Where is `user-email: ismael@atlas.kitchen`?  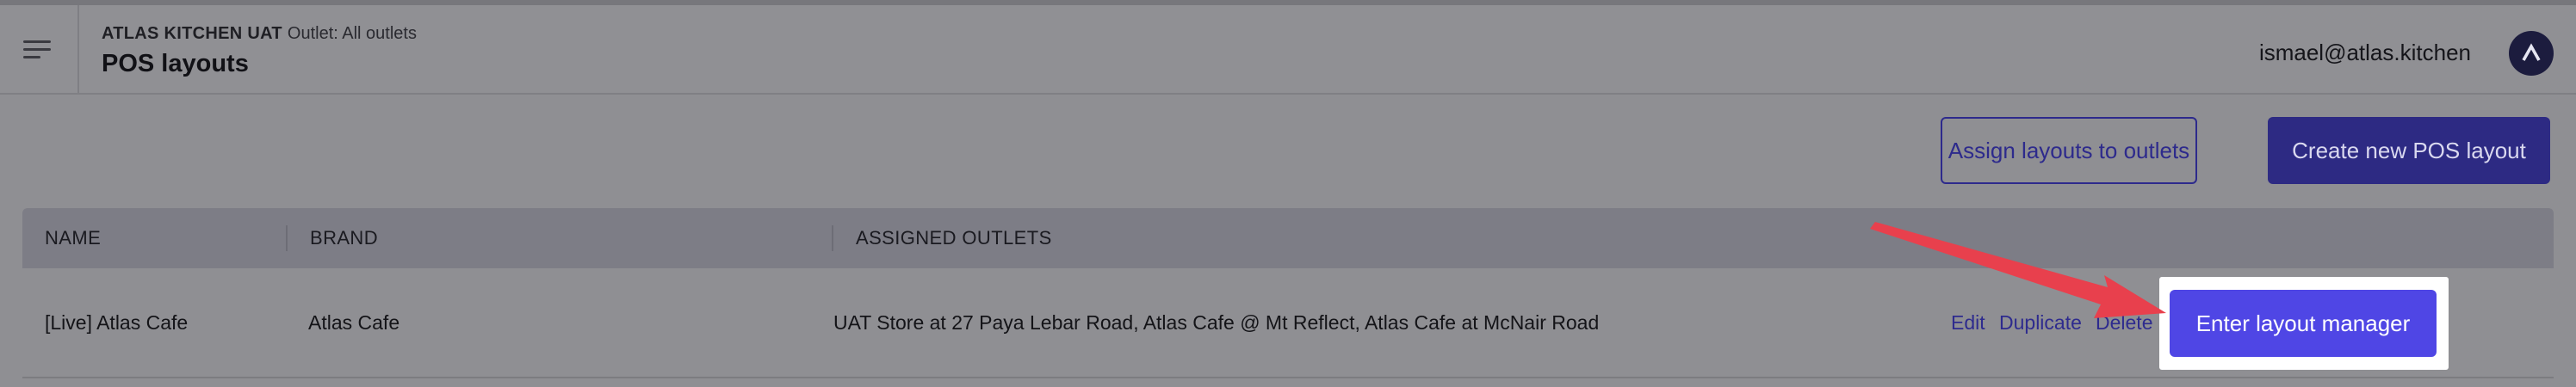 user-email: ismael@atlas.kitchen is located at coordinates (2365, 53).